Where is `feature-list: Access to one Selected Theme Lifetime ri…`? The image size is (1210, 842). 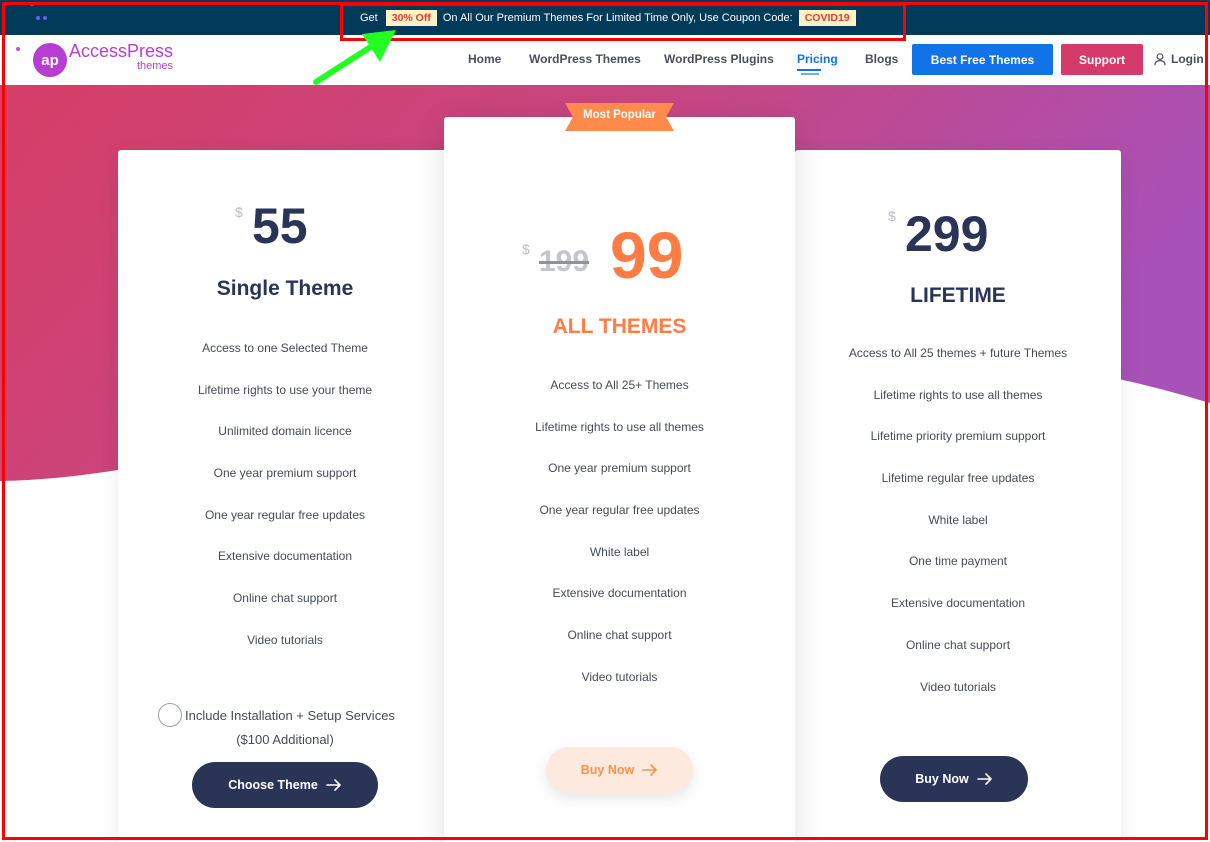 feature-list: Access to one Selected Theme Lifetime ri… is located at coordinates (285, 508).